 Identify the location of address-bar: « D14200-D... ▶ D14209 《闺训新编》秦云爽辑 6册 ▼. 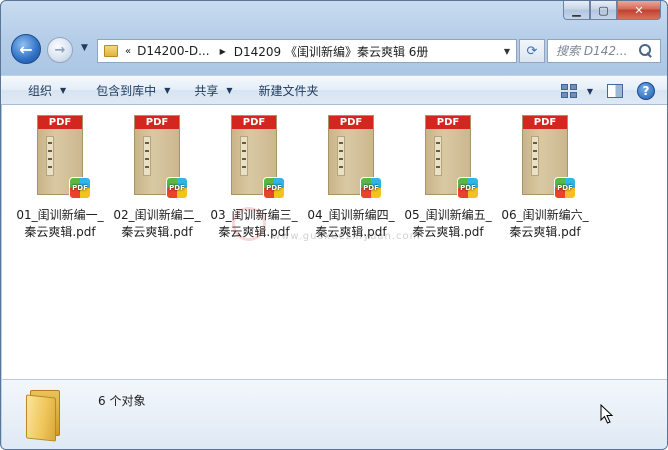
(307, 51).